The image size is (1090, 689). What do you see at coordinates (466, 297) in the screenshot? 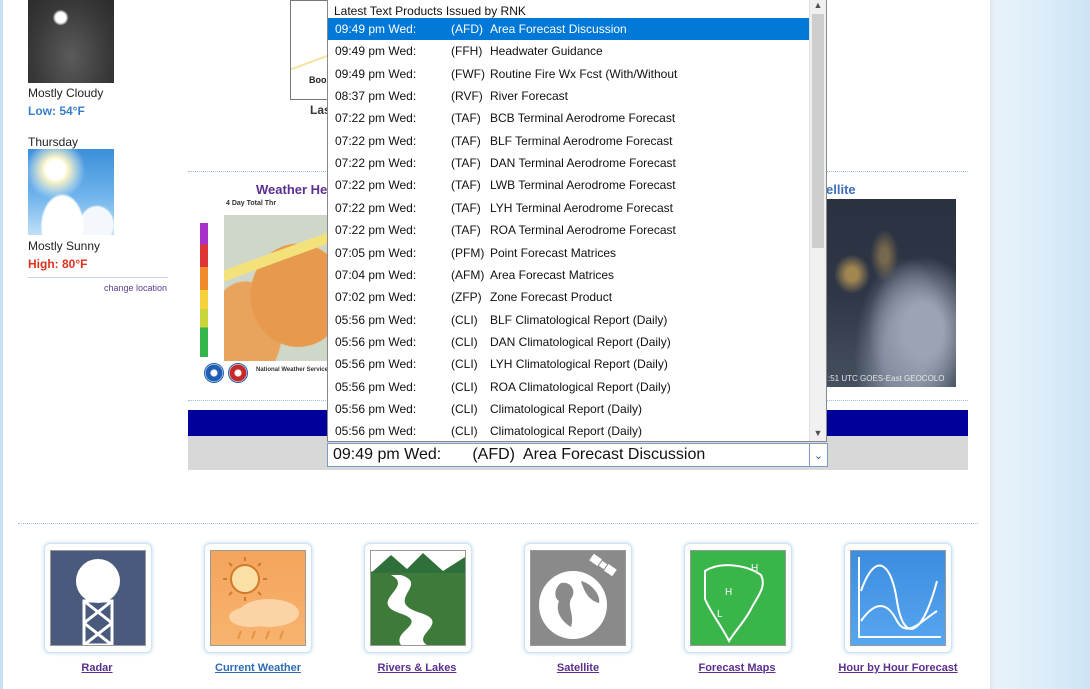
I see `option-code: (ZFP)` at bounding box center [466, 297].